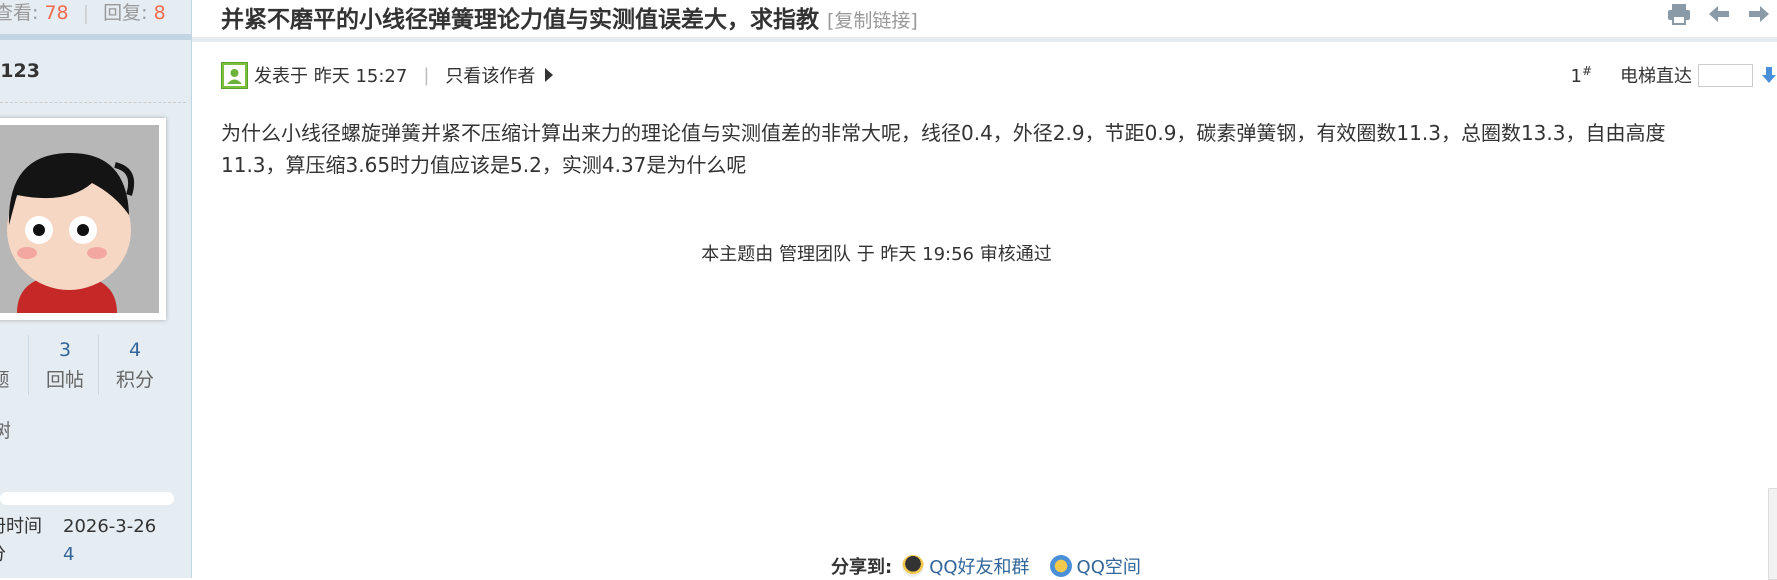  What do you see at coordinates (872, 21) in the screenshot?
I see `copy-link-button: [复制链接]` at bounding box center [872, 21].